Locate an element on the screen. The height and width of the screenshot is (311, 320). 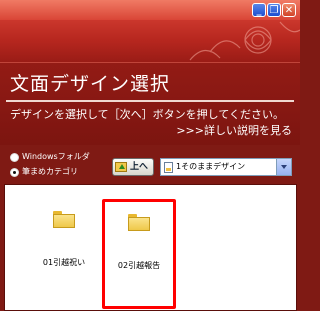
radio-fudemame-category-button is located at coordinates (14, 172).